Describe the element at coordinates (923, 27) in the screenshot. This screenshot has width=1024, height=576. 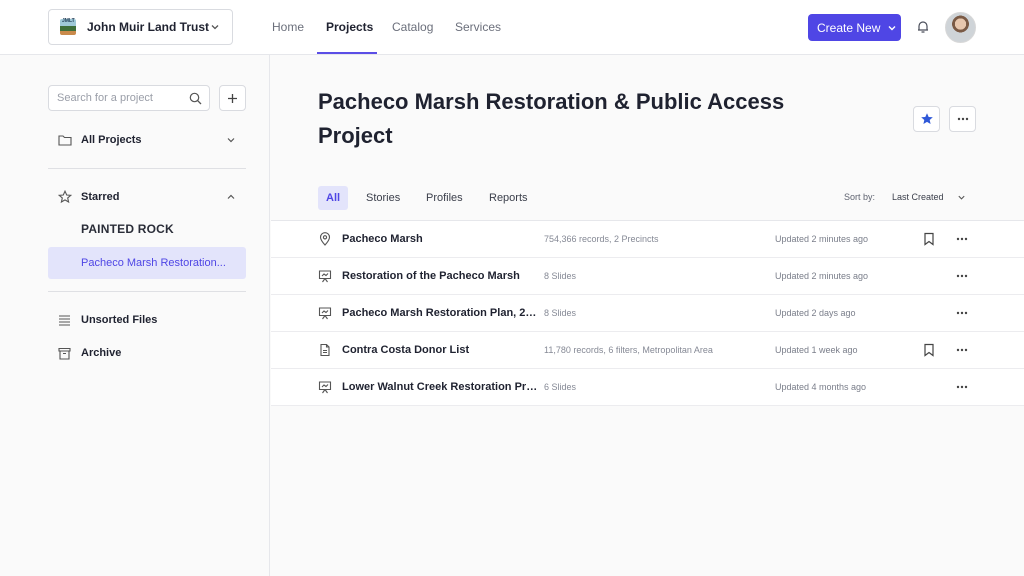
I see `bell-icon` at that location.